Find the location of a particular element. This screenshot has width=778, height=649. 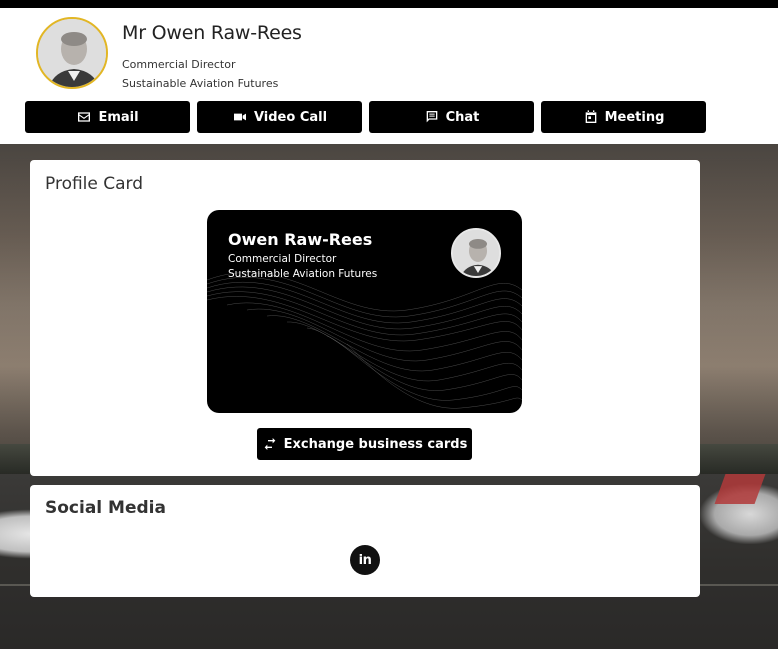

chat-button: Chat is located at coordinates (451, 117).